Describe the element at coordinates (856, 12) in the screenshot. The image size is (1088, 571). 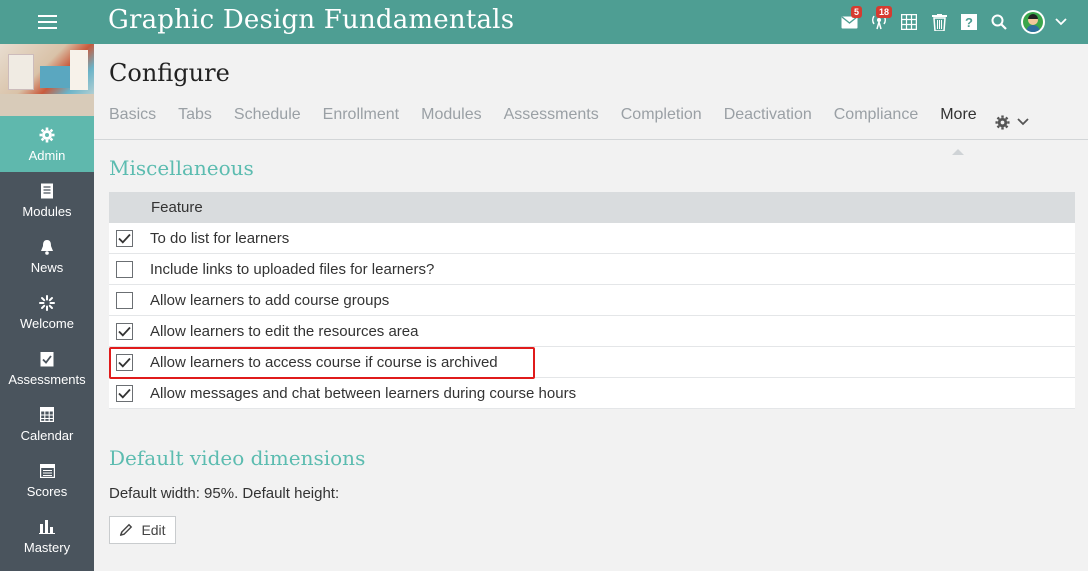
I see `mail-badge: 5` at that location.